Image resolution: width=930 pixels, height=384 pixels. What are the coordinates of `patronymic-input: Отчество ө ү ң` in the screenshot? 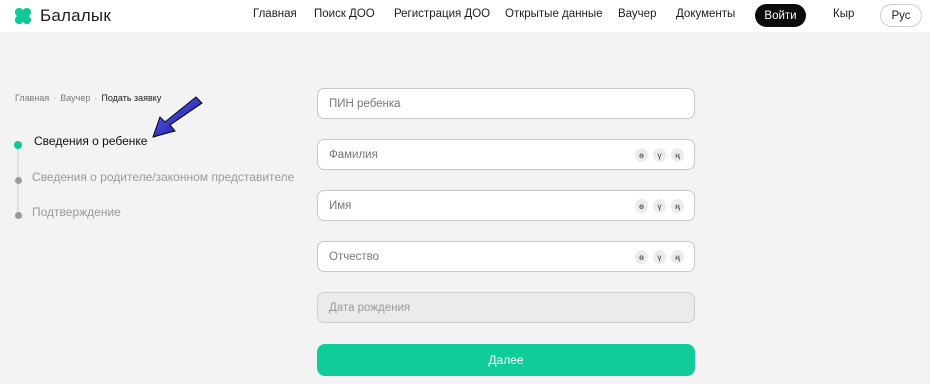 It's located at (506, 256).